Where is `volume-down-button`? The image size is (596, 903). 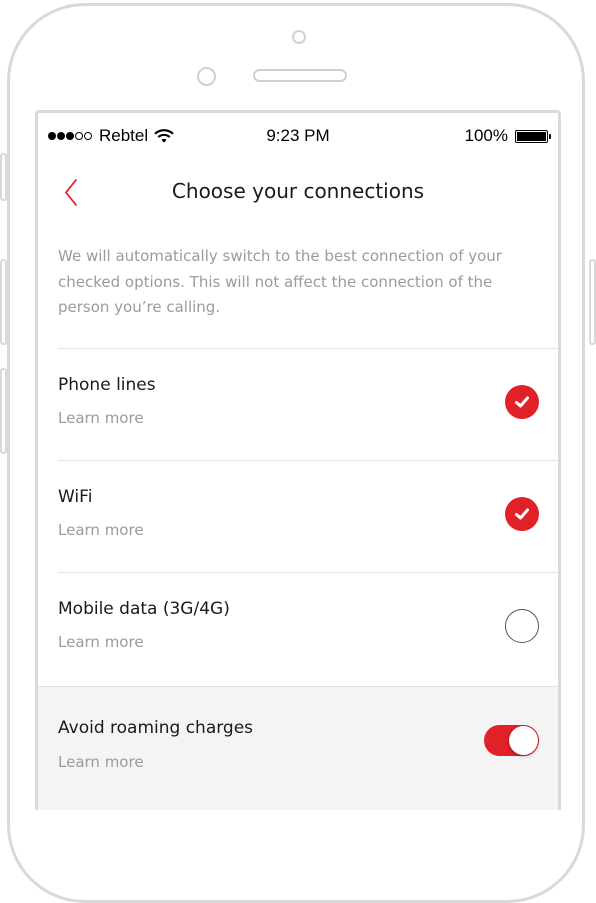 volume-down-button is located at coordinates (3, 411).